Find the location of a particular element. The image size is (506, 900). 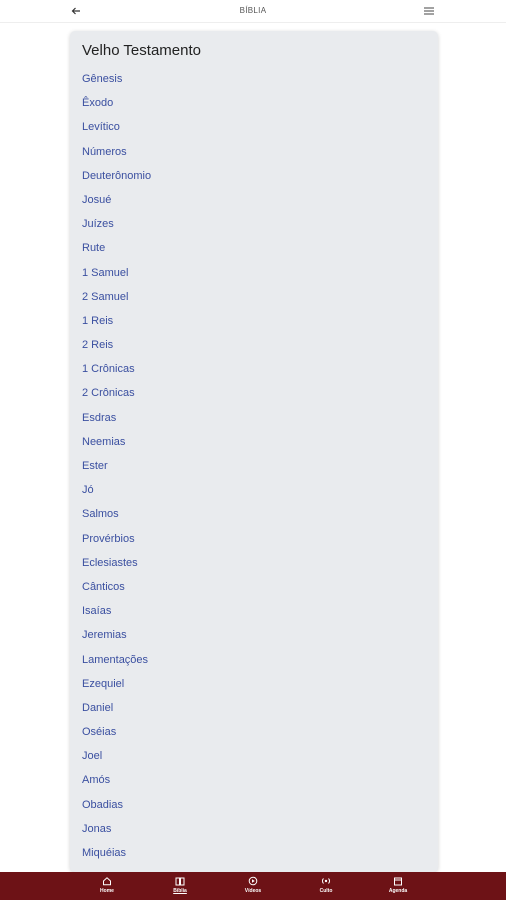

book-link: Jó is located at coordinates (116, 492).